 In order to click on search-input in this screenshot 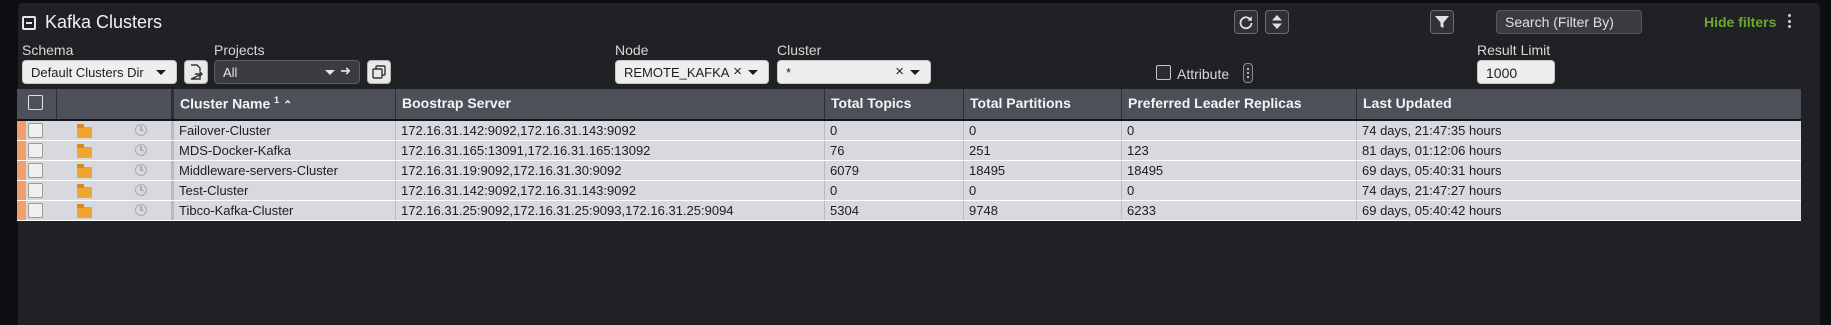, I will do `click(1569, 22)`.